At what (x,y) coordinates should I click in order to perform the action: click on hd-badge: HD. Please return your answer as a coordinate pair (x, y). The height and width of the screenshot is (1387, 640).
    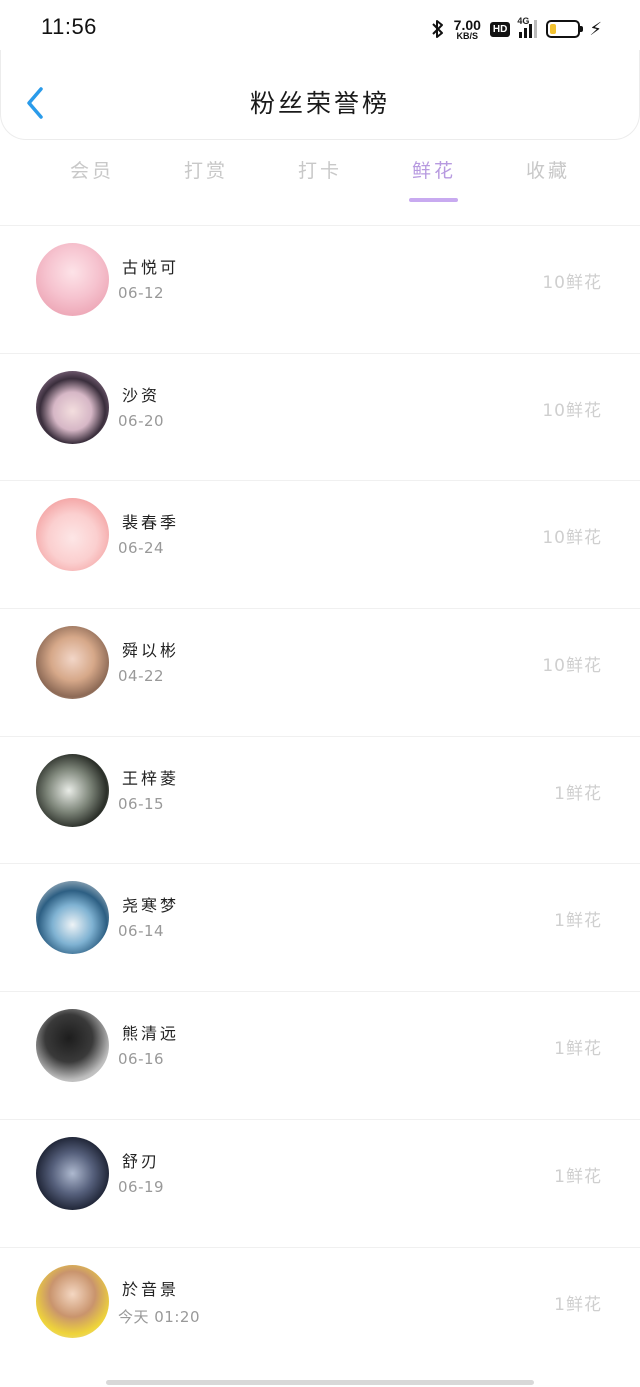
    Looking at the image, I should click on (500, 29).